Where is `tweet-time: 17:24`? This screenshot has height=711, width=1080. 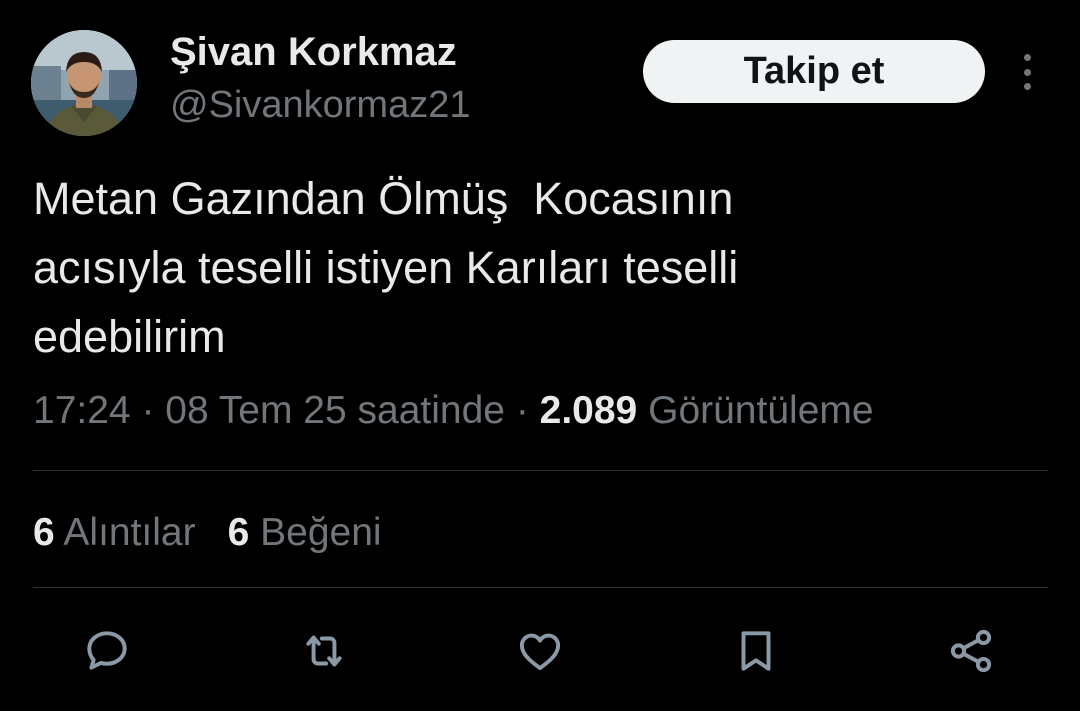
tweet-time: 17:24 is located at coordinates (82, 410).